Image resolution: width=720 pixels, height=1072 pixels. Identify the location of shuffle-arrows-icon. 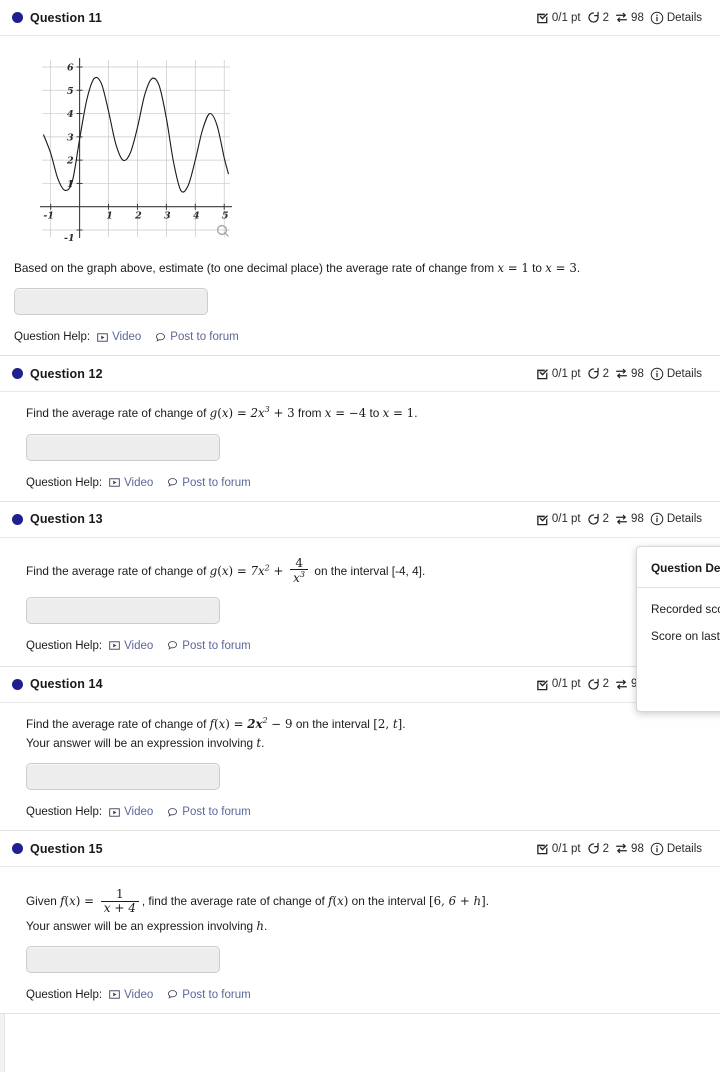
(621, 848).